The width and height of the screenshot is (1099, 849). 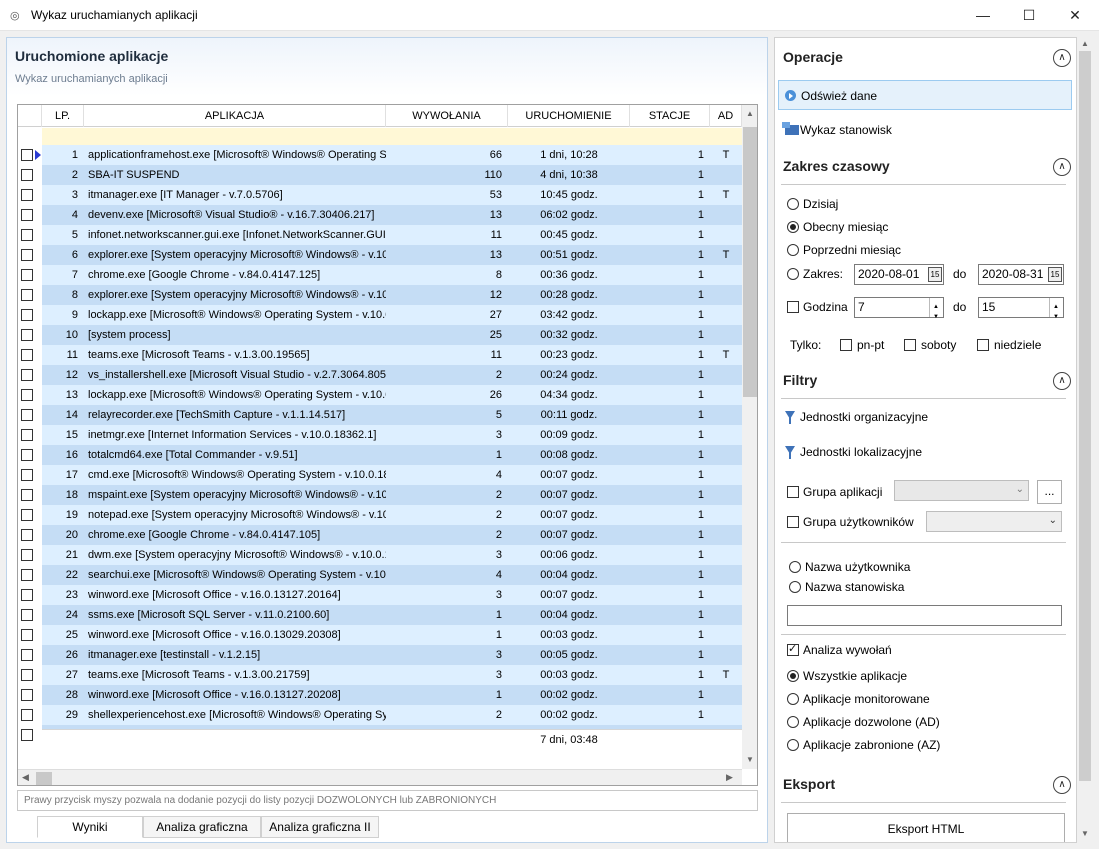 I want to click on col-runtime: URUCHOMIENIE, so click(x=569, y=116).